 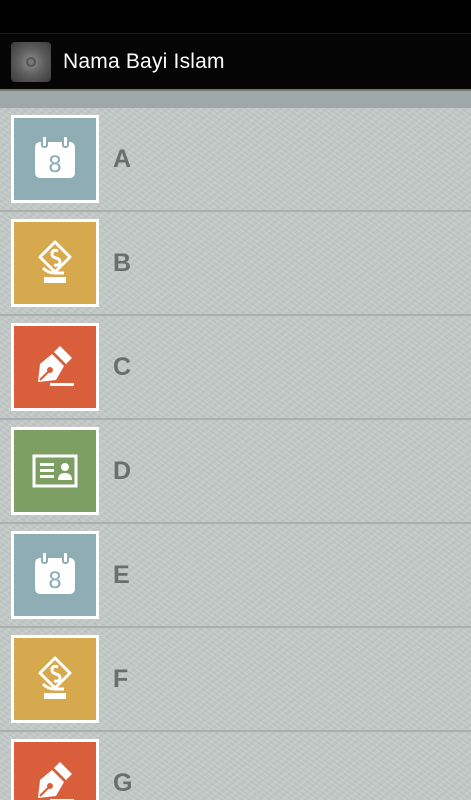 I want to click on action-bar: Nama Bayi Islam, so click(x=235, y=61).